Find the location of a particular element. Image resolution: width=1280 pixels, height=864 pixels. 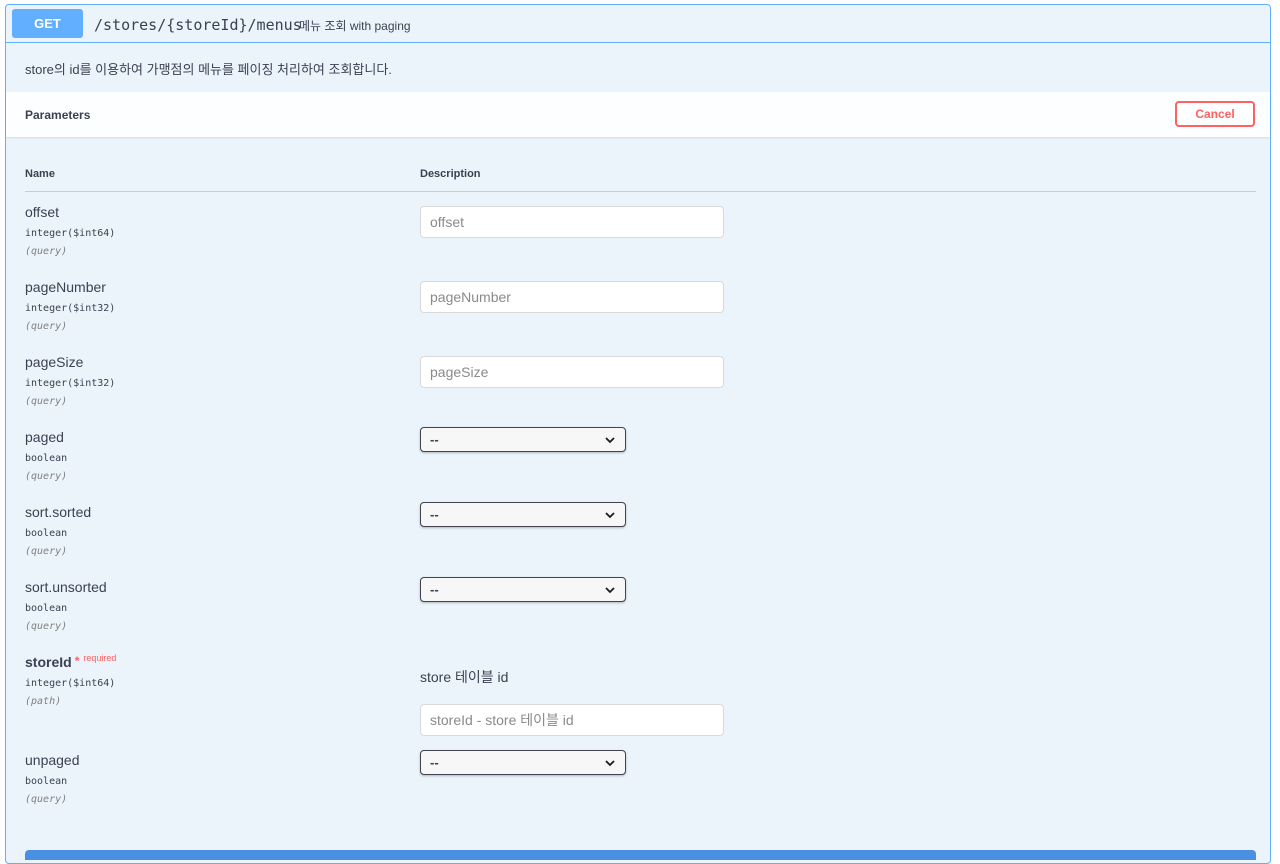

cancel-button: Cancel is located at coordinates (1215, 114).